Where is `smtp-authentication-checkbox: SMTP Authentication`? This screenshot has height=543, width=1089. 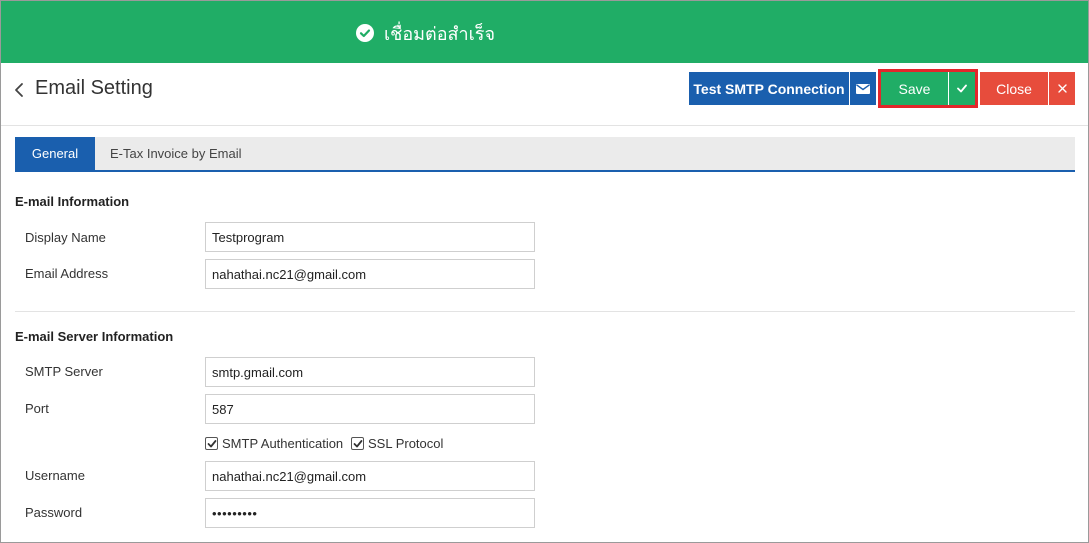 smtp-authentication-checkbox: SMTP Authentication is located at coordinates (274, 443).